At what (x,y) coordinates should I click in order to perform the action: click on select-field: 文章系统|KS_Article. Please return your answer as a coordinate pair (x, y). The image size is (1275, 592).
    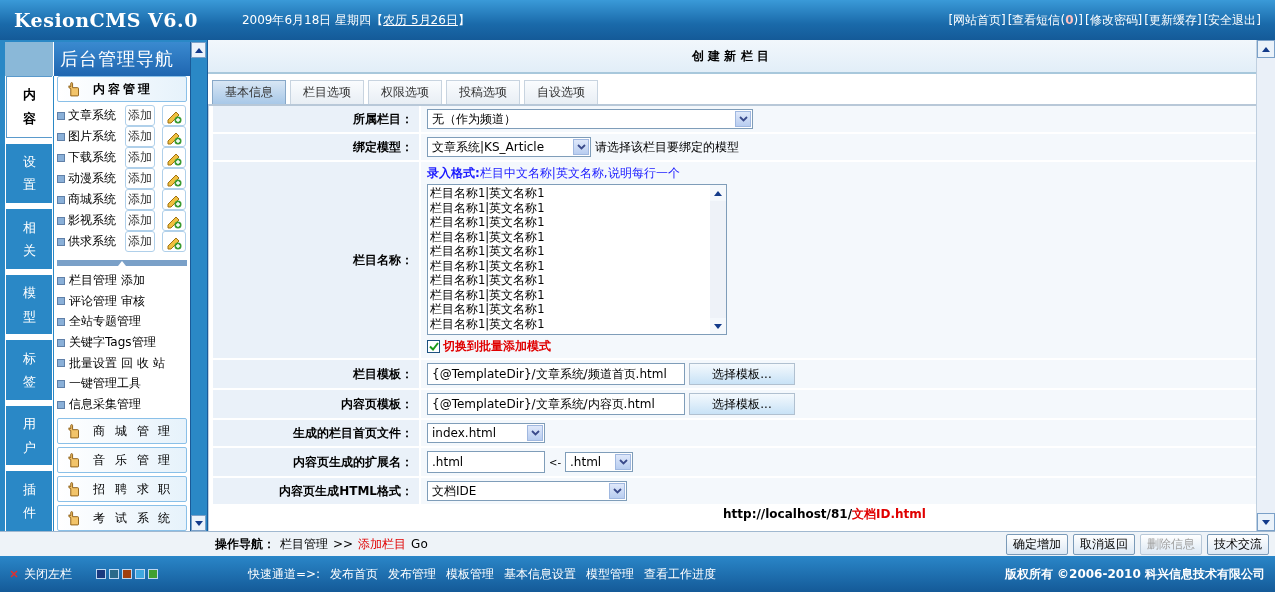
    Looking at the image, I should click on (509, 147).